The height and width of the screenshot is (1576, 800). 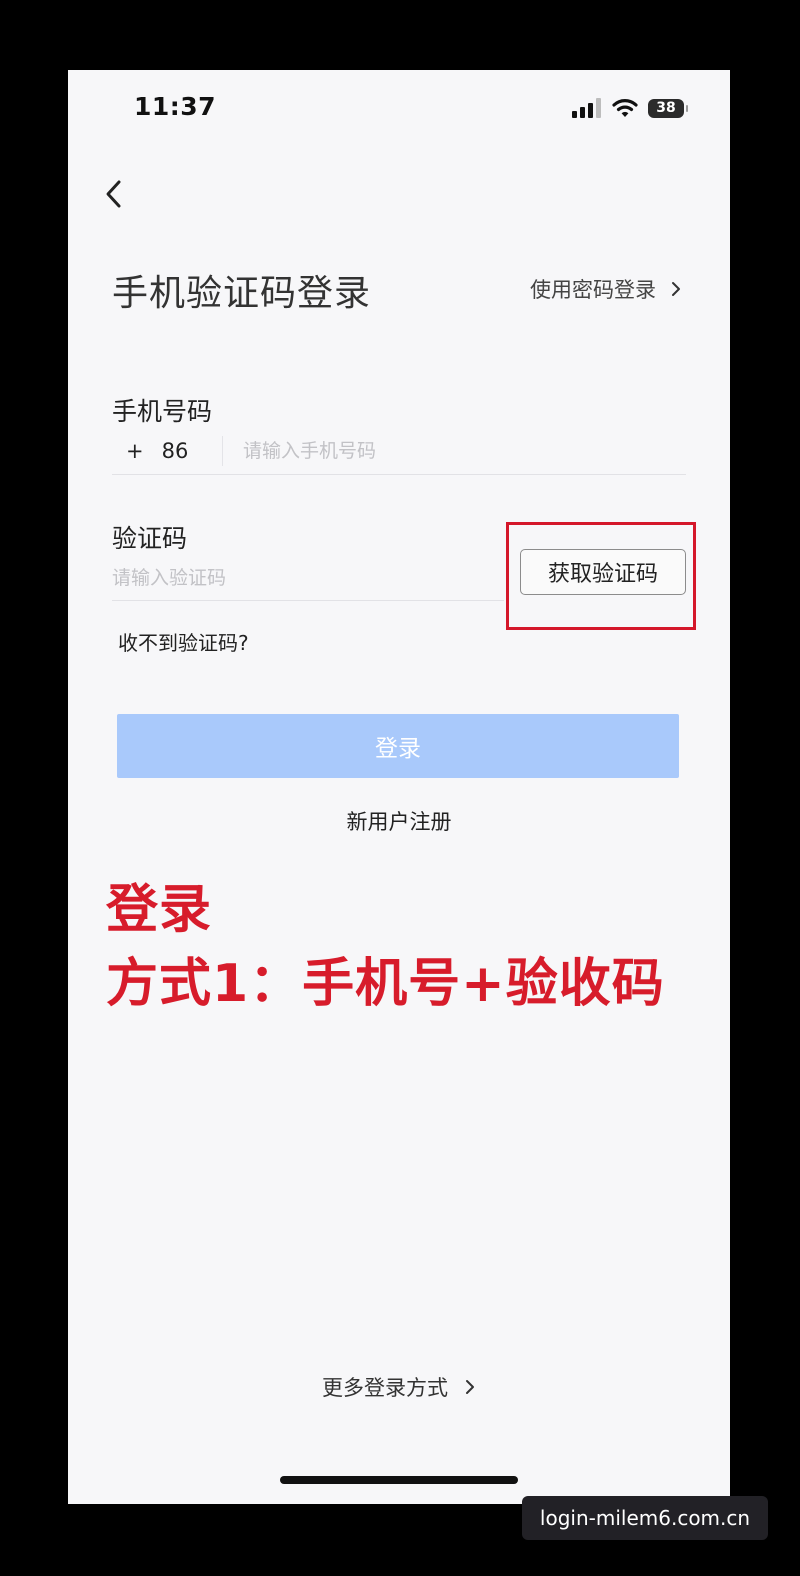 What do you see at coordinates (150, 538) in the screenshot?
I see `code-field-label: 验证码` at bounding box center [150, 538].